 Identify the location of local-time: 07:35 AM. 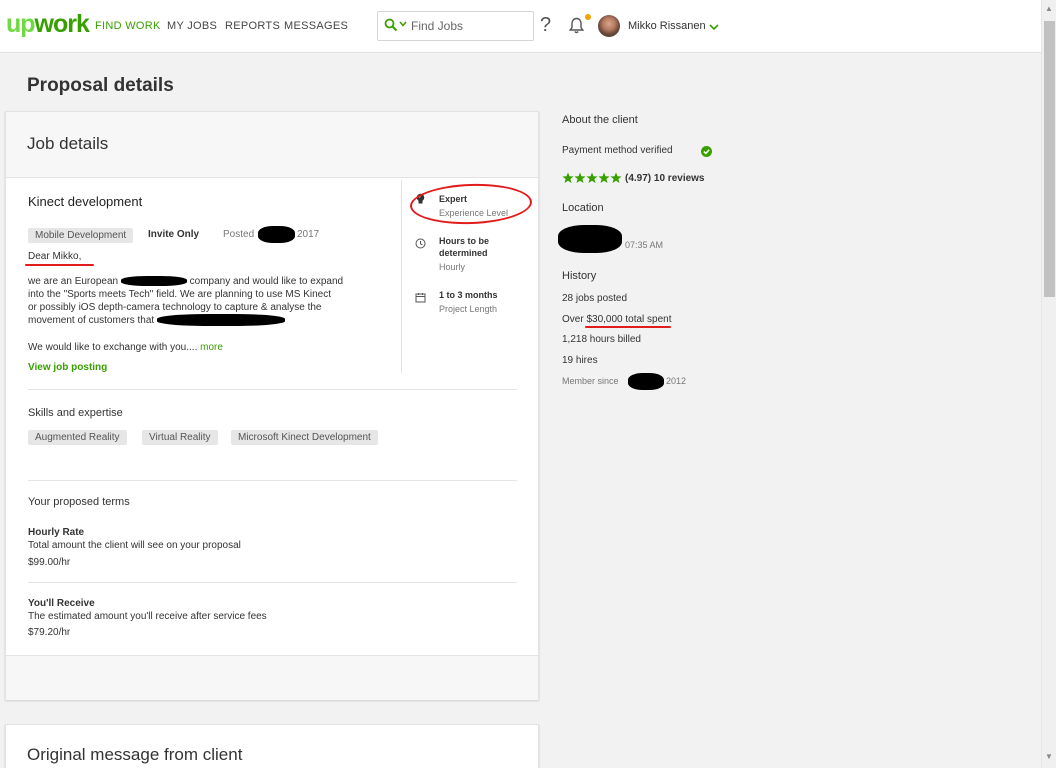
(644, 245).